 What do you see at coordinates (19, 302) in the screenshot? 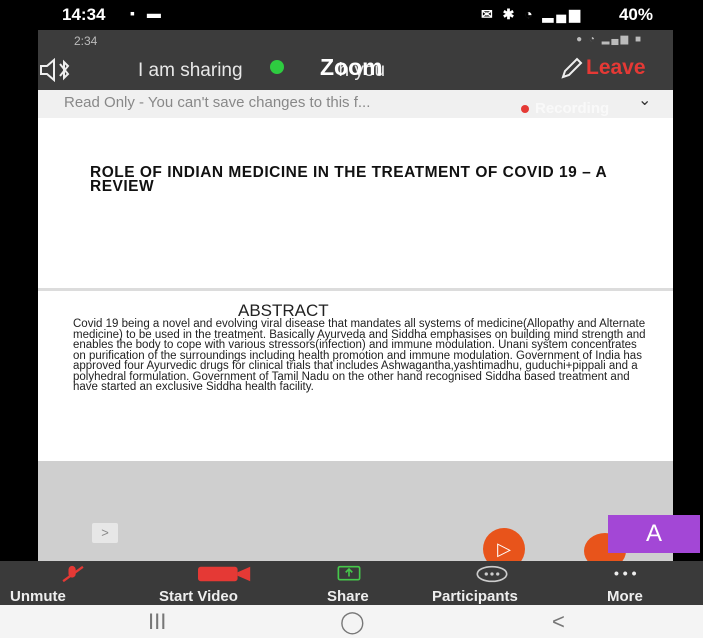
I see `left-bezel` at bounding box center [19, 302].